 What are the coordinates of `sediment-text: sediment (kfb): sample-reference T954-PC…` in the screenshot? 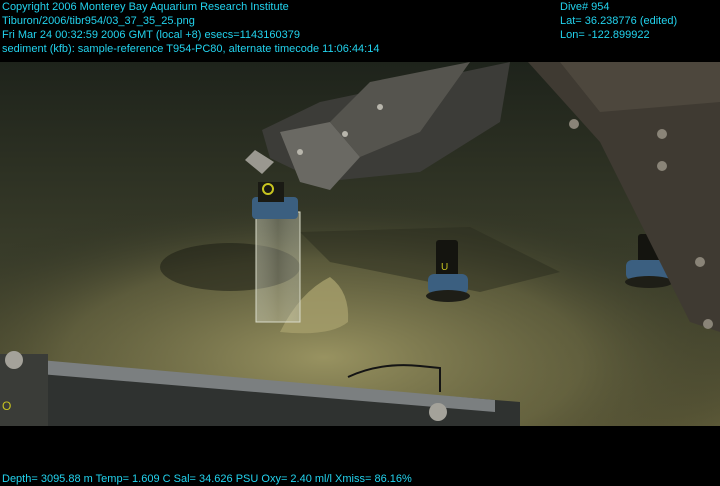 It's located at (191, 49).